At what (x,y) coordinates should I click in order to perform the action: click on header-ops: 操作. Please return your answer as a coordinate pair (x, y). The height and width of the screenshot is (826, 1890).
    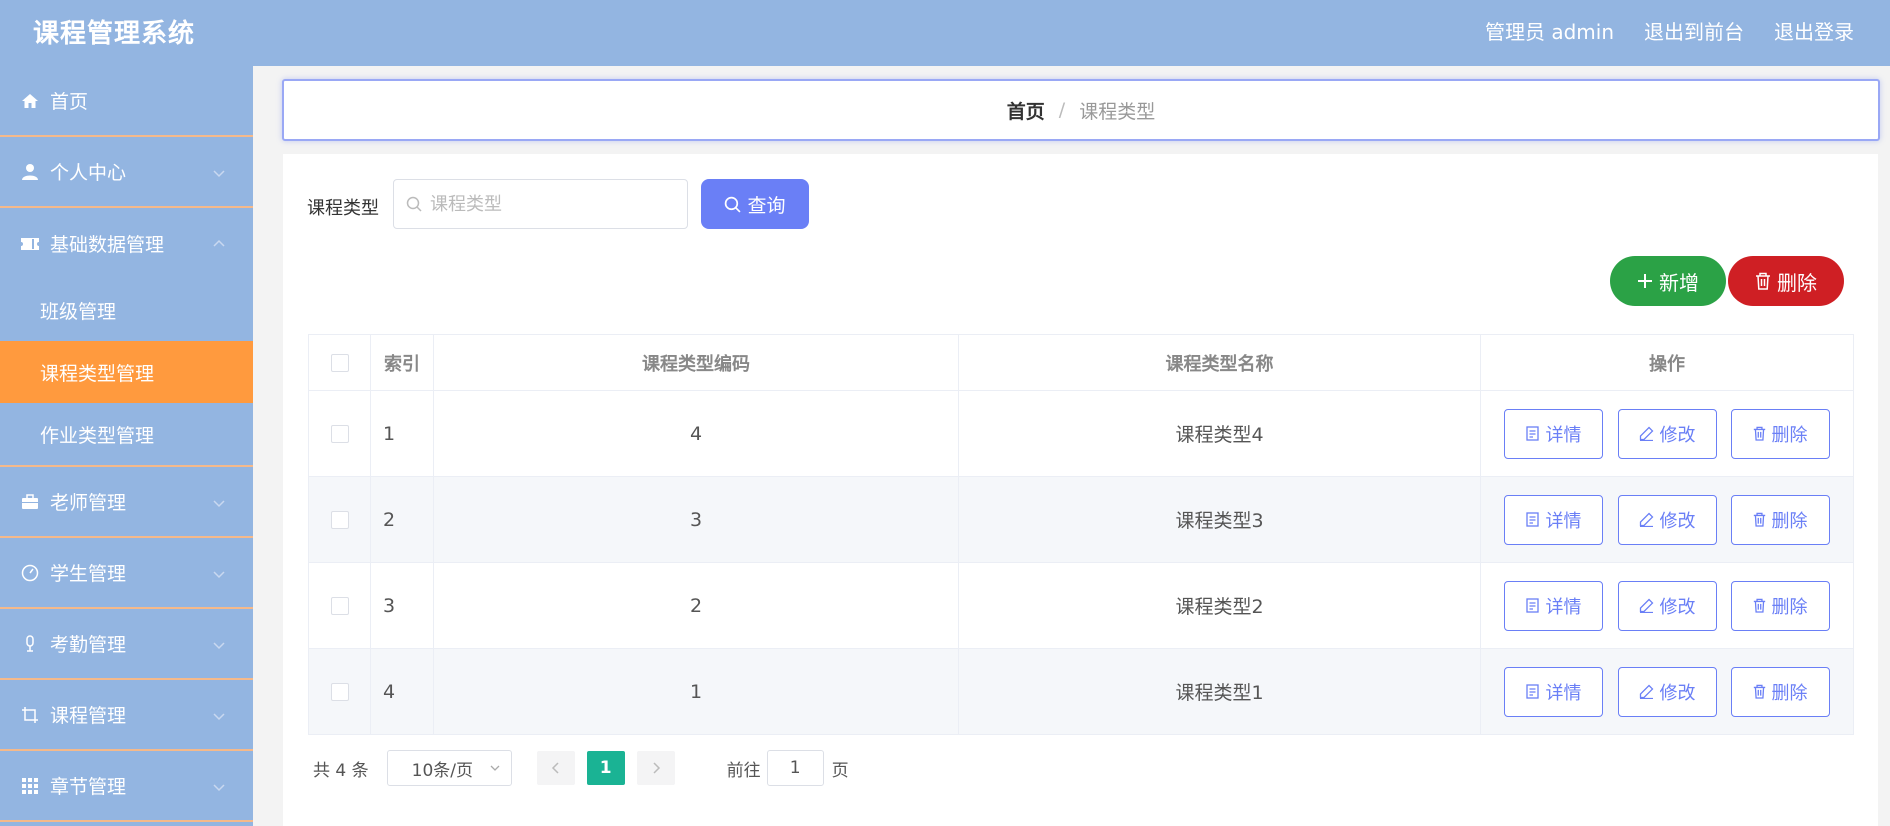
    Looking at the image, I should click on (1667, 362).